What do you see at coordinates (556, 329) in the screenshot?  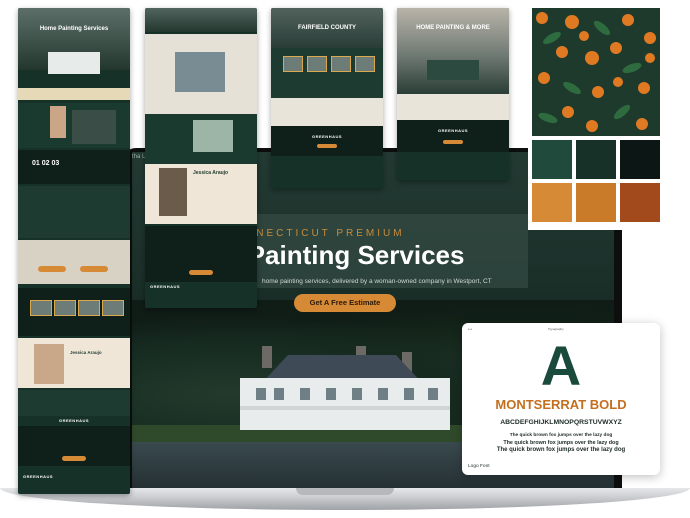 I see `typography-header: Typography` at bounding box center [556, 329].